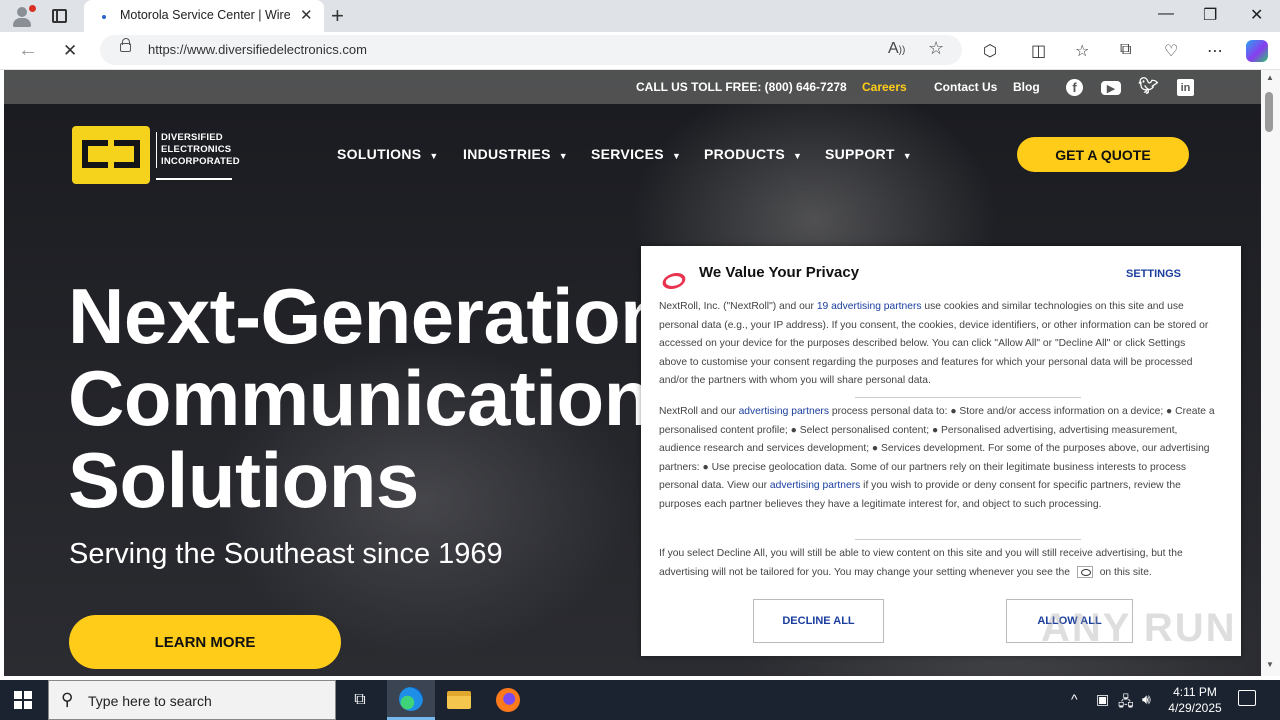 The width and height of the screenshot is (1280, 720). What do you see at coordinates (1026, 87) in the screenshot?
I see `blog-link: Blog` at bounding box center [1026, 87].